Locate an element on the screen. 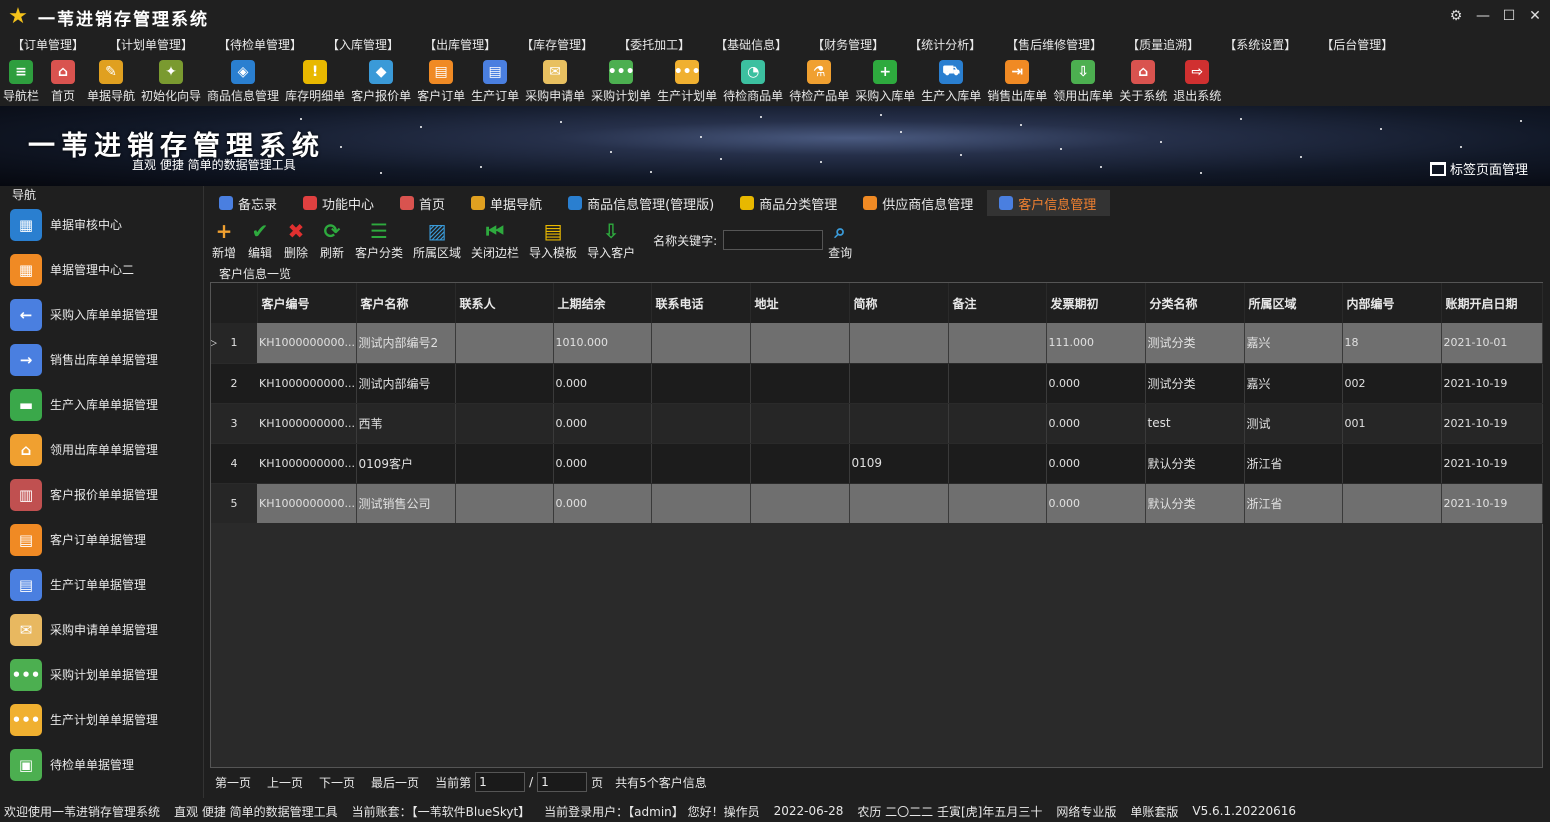  column-header: 所属区域 is located at coordinates (1293, 303).